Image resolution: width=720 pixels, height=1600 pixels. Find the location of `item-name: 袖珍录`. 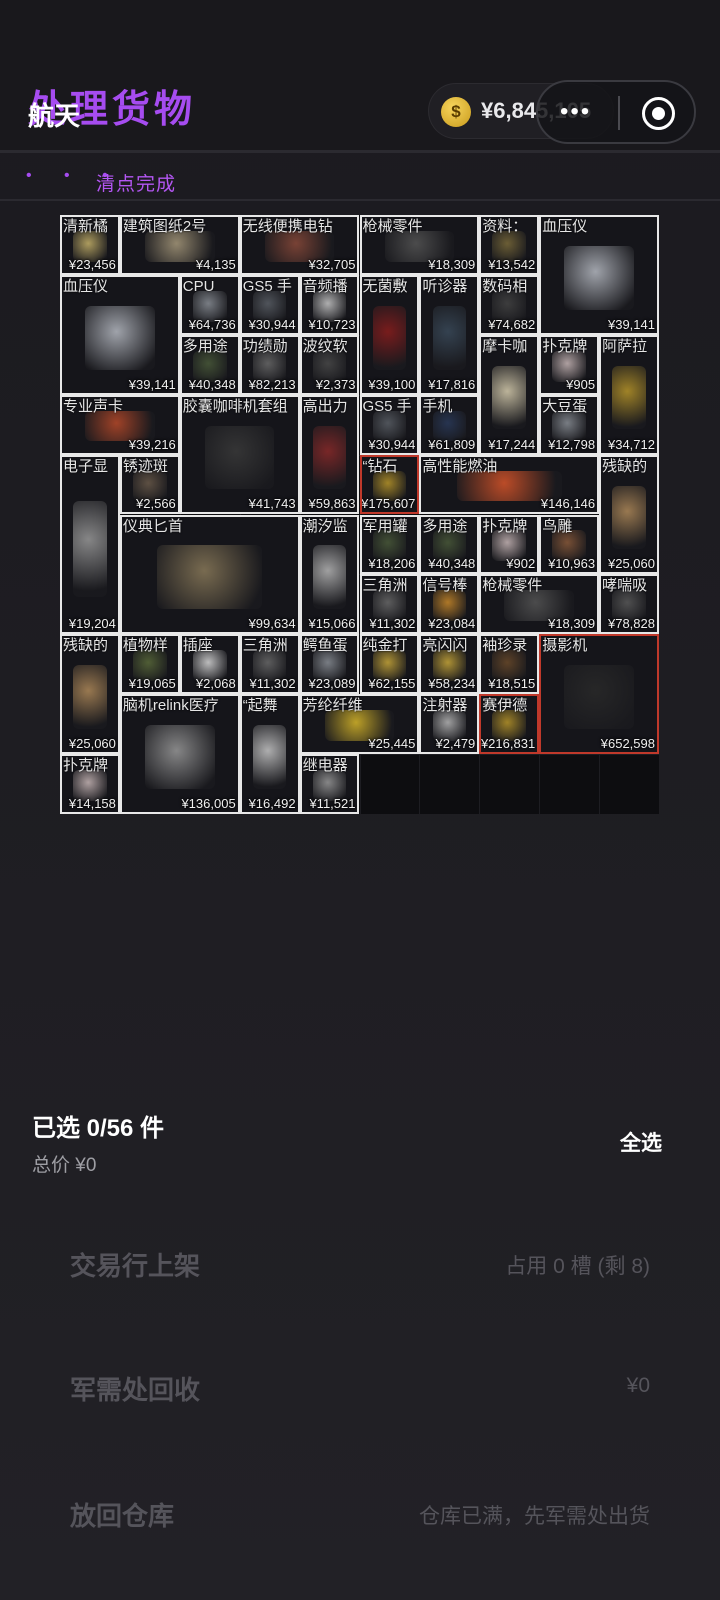

item-name: 袖珍录 is located at coordinates (505, 646).